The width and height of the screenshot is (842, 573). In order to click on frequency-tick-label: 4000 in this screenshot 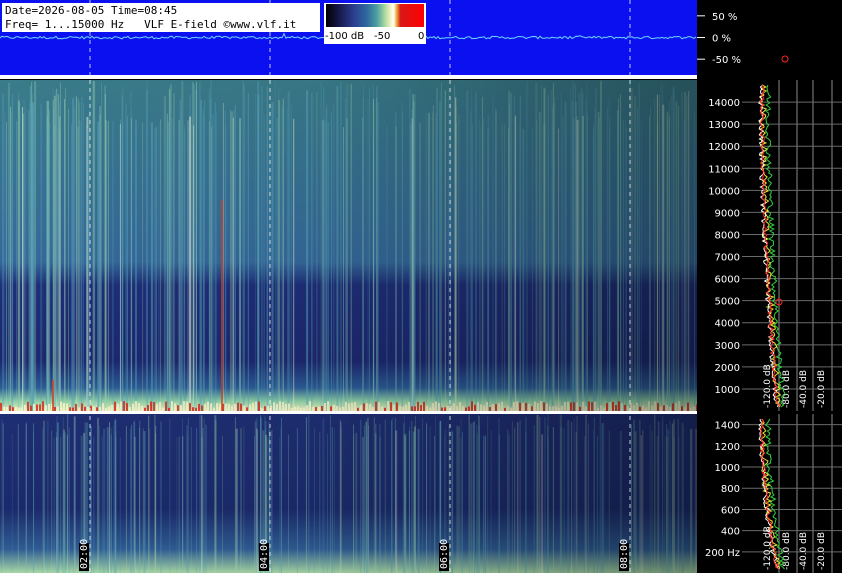, I will do `click(727, 324)`.